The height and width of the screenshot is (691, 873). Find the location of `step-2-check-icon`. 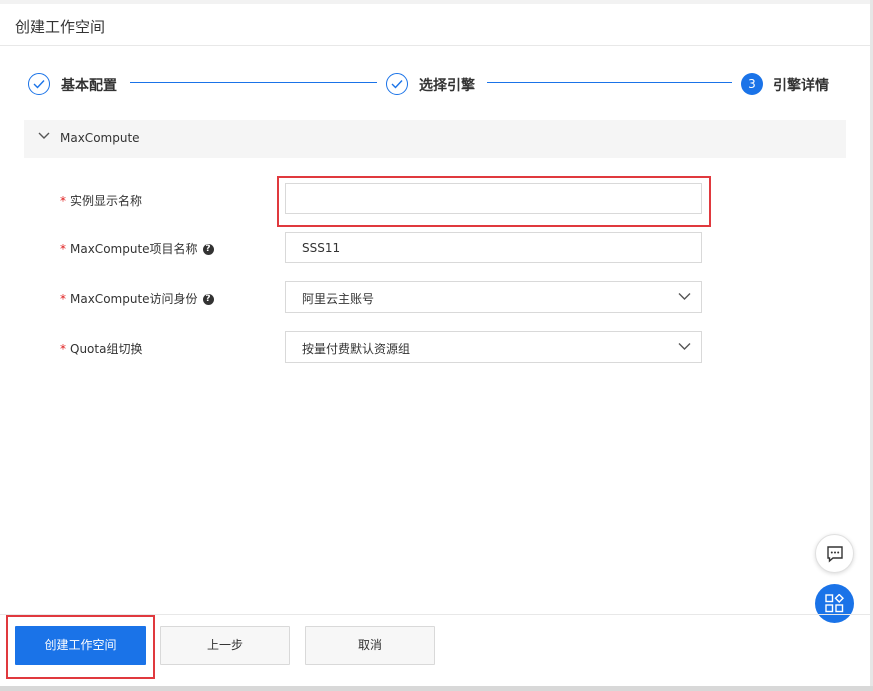

step-2-check-icon is located at coordinates (397, 84).